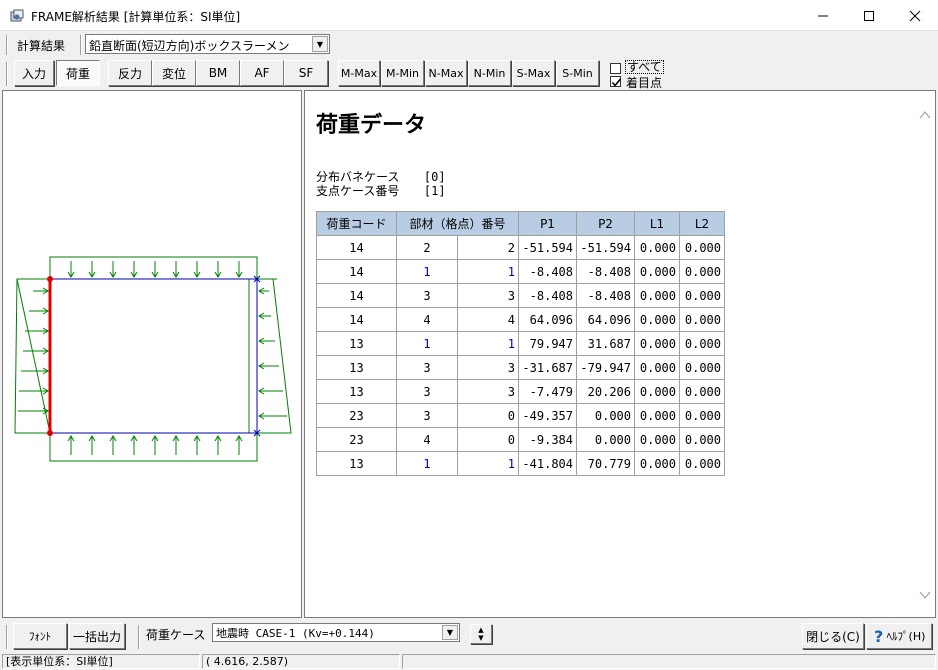 The image size is (938, 670). What do you see at coordinates (480, 630) in the screenshot?
I see `spin-up-icon: ▲` at bounding box center [480, 630].